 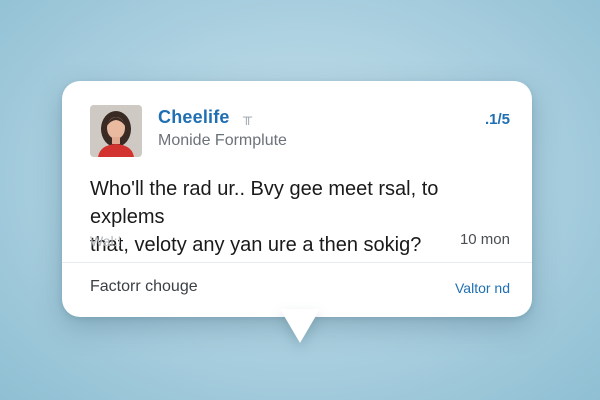 I want to click on message-line-2: that, veloty any yan ure a then sokig?, so click(x=256, y=245).